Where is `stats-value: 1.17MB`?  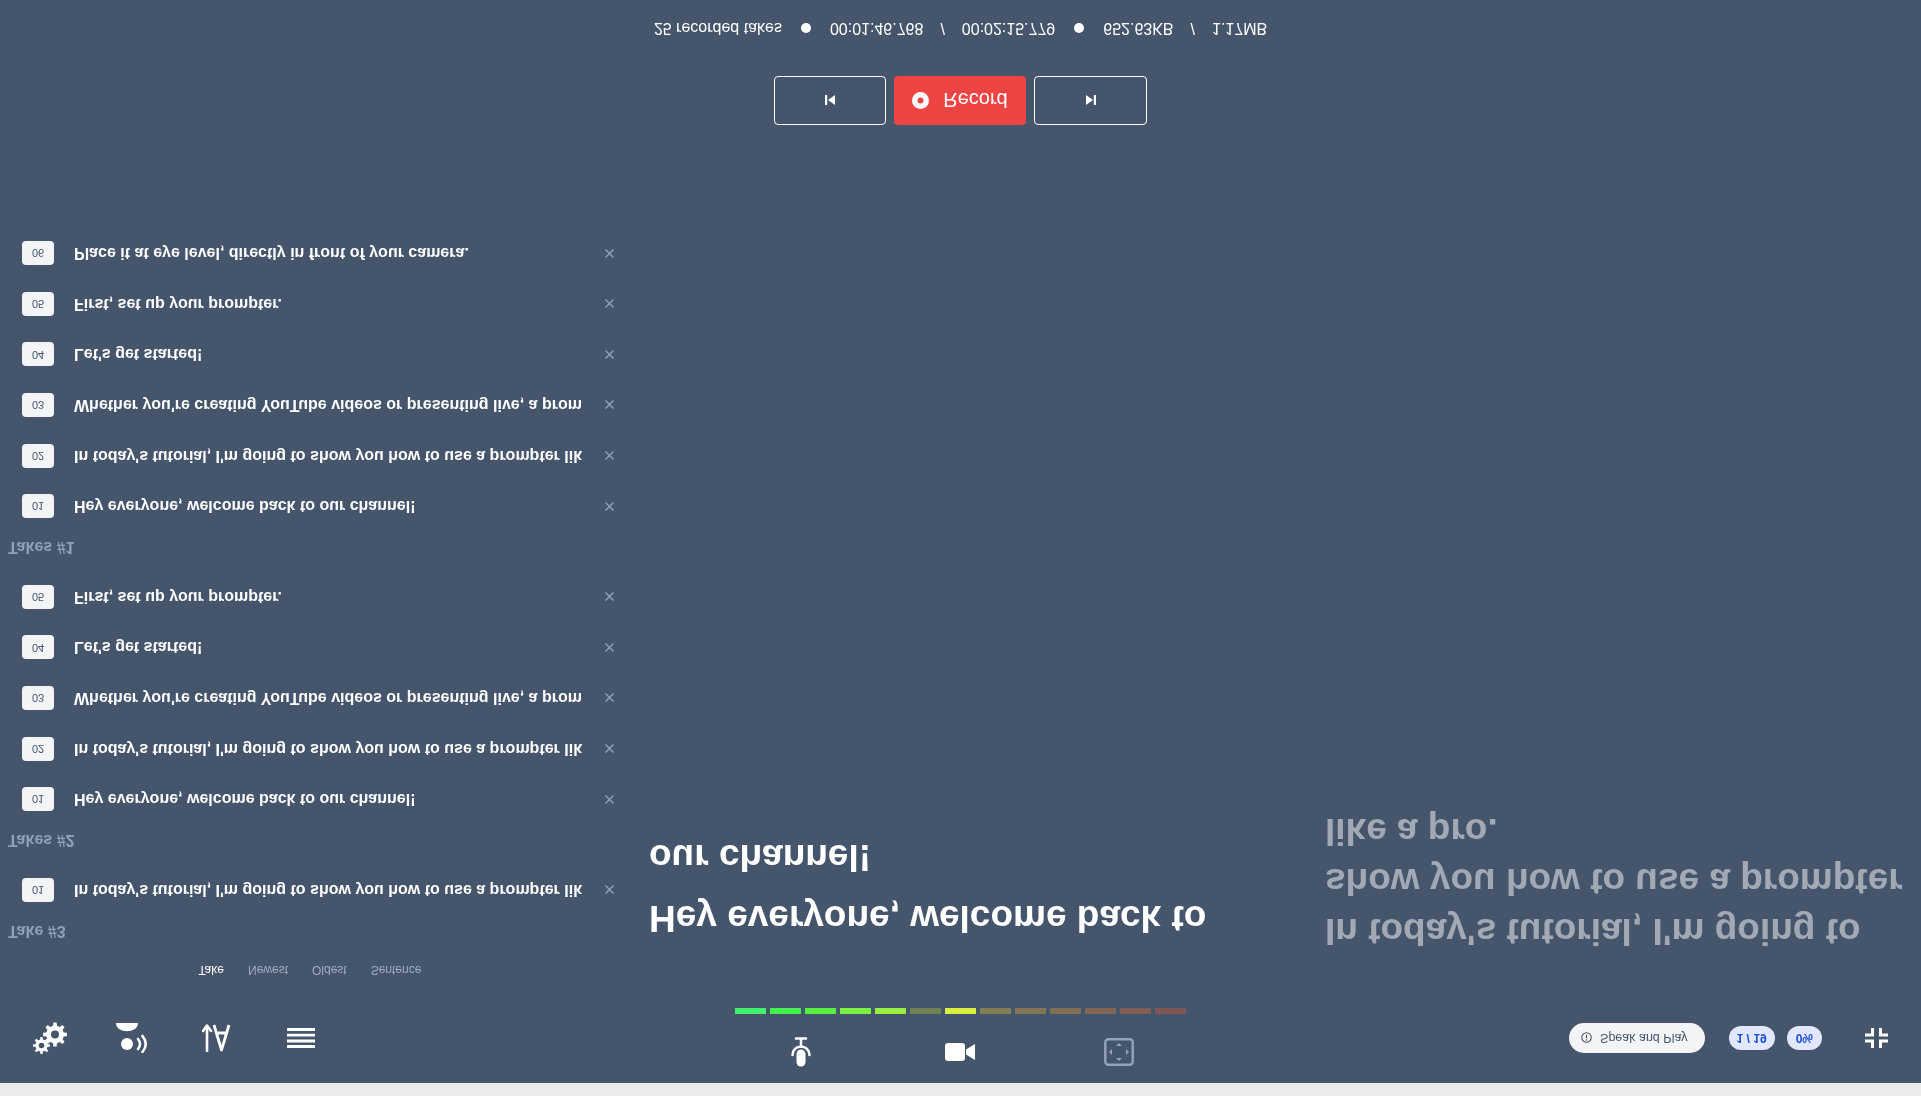 stats-value: 1.17MB is located at coordinates (1240, 29).